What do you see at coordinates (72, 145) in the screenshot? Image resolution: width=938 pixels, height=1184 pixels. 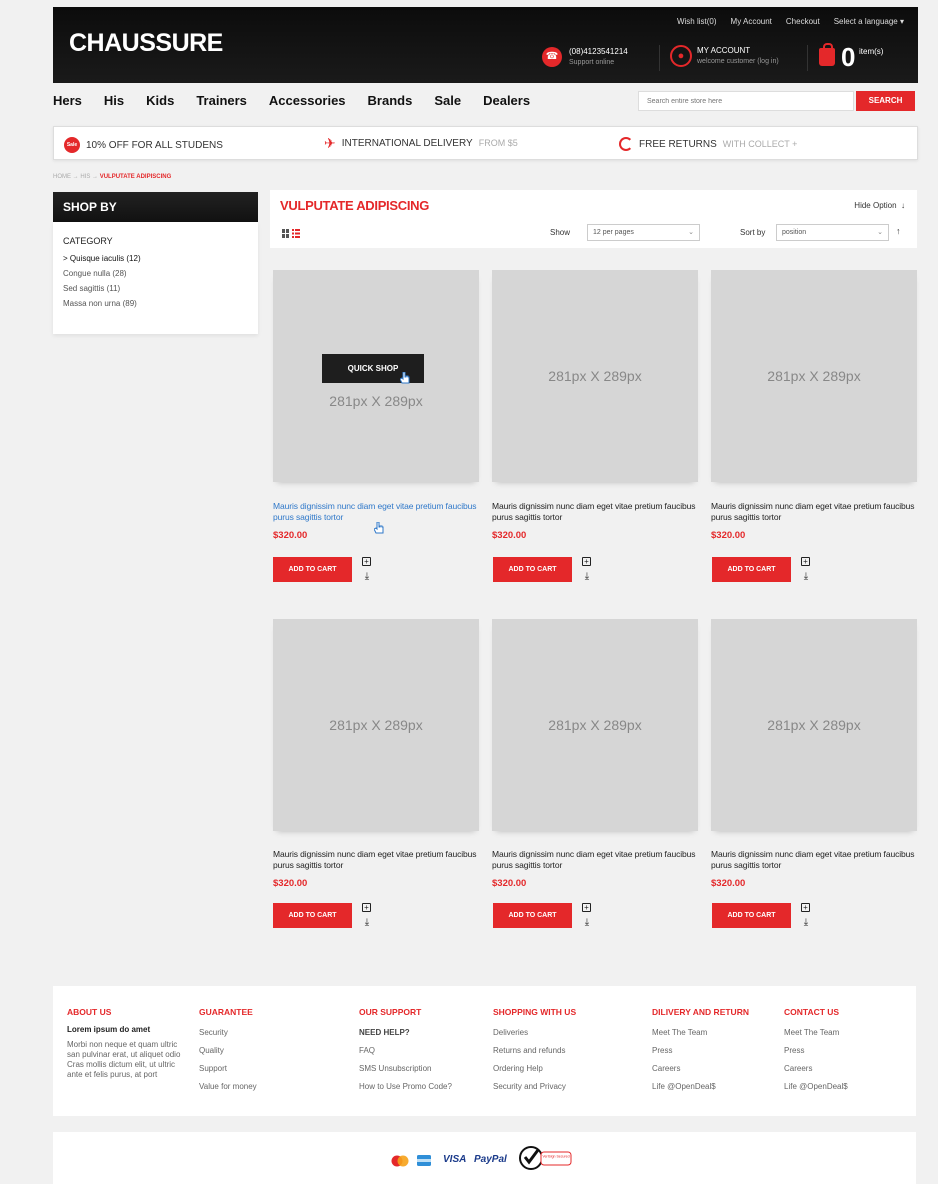 I see `sale-badge-icon: Sale` at bounding box center [72, 145].